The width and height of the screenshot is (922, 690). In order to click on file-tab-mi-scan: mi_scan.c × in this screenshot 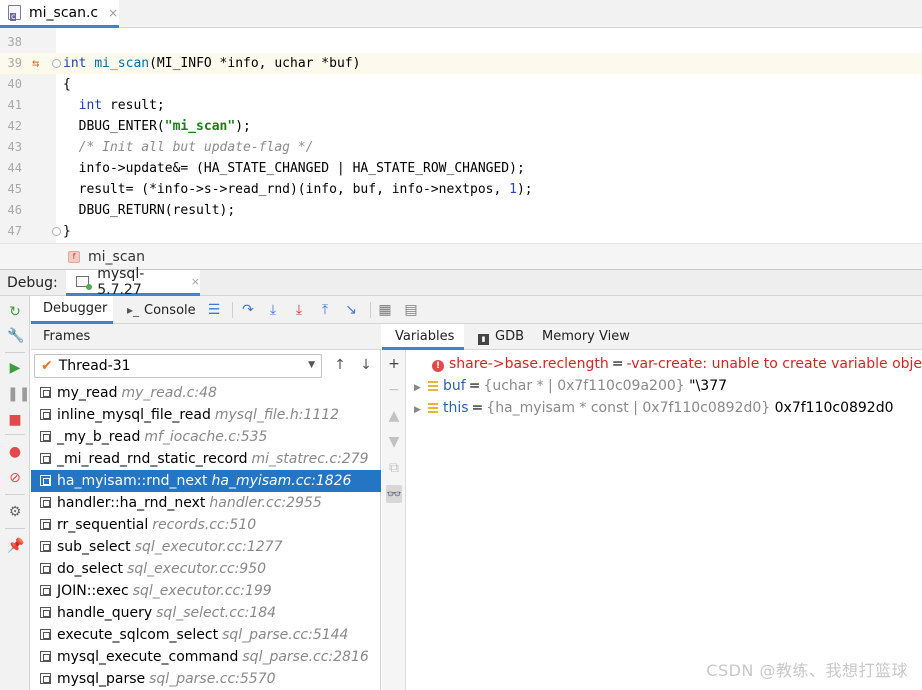, I will do `click(59, 14)`.